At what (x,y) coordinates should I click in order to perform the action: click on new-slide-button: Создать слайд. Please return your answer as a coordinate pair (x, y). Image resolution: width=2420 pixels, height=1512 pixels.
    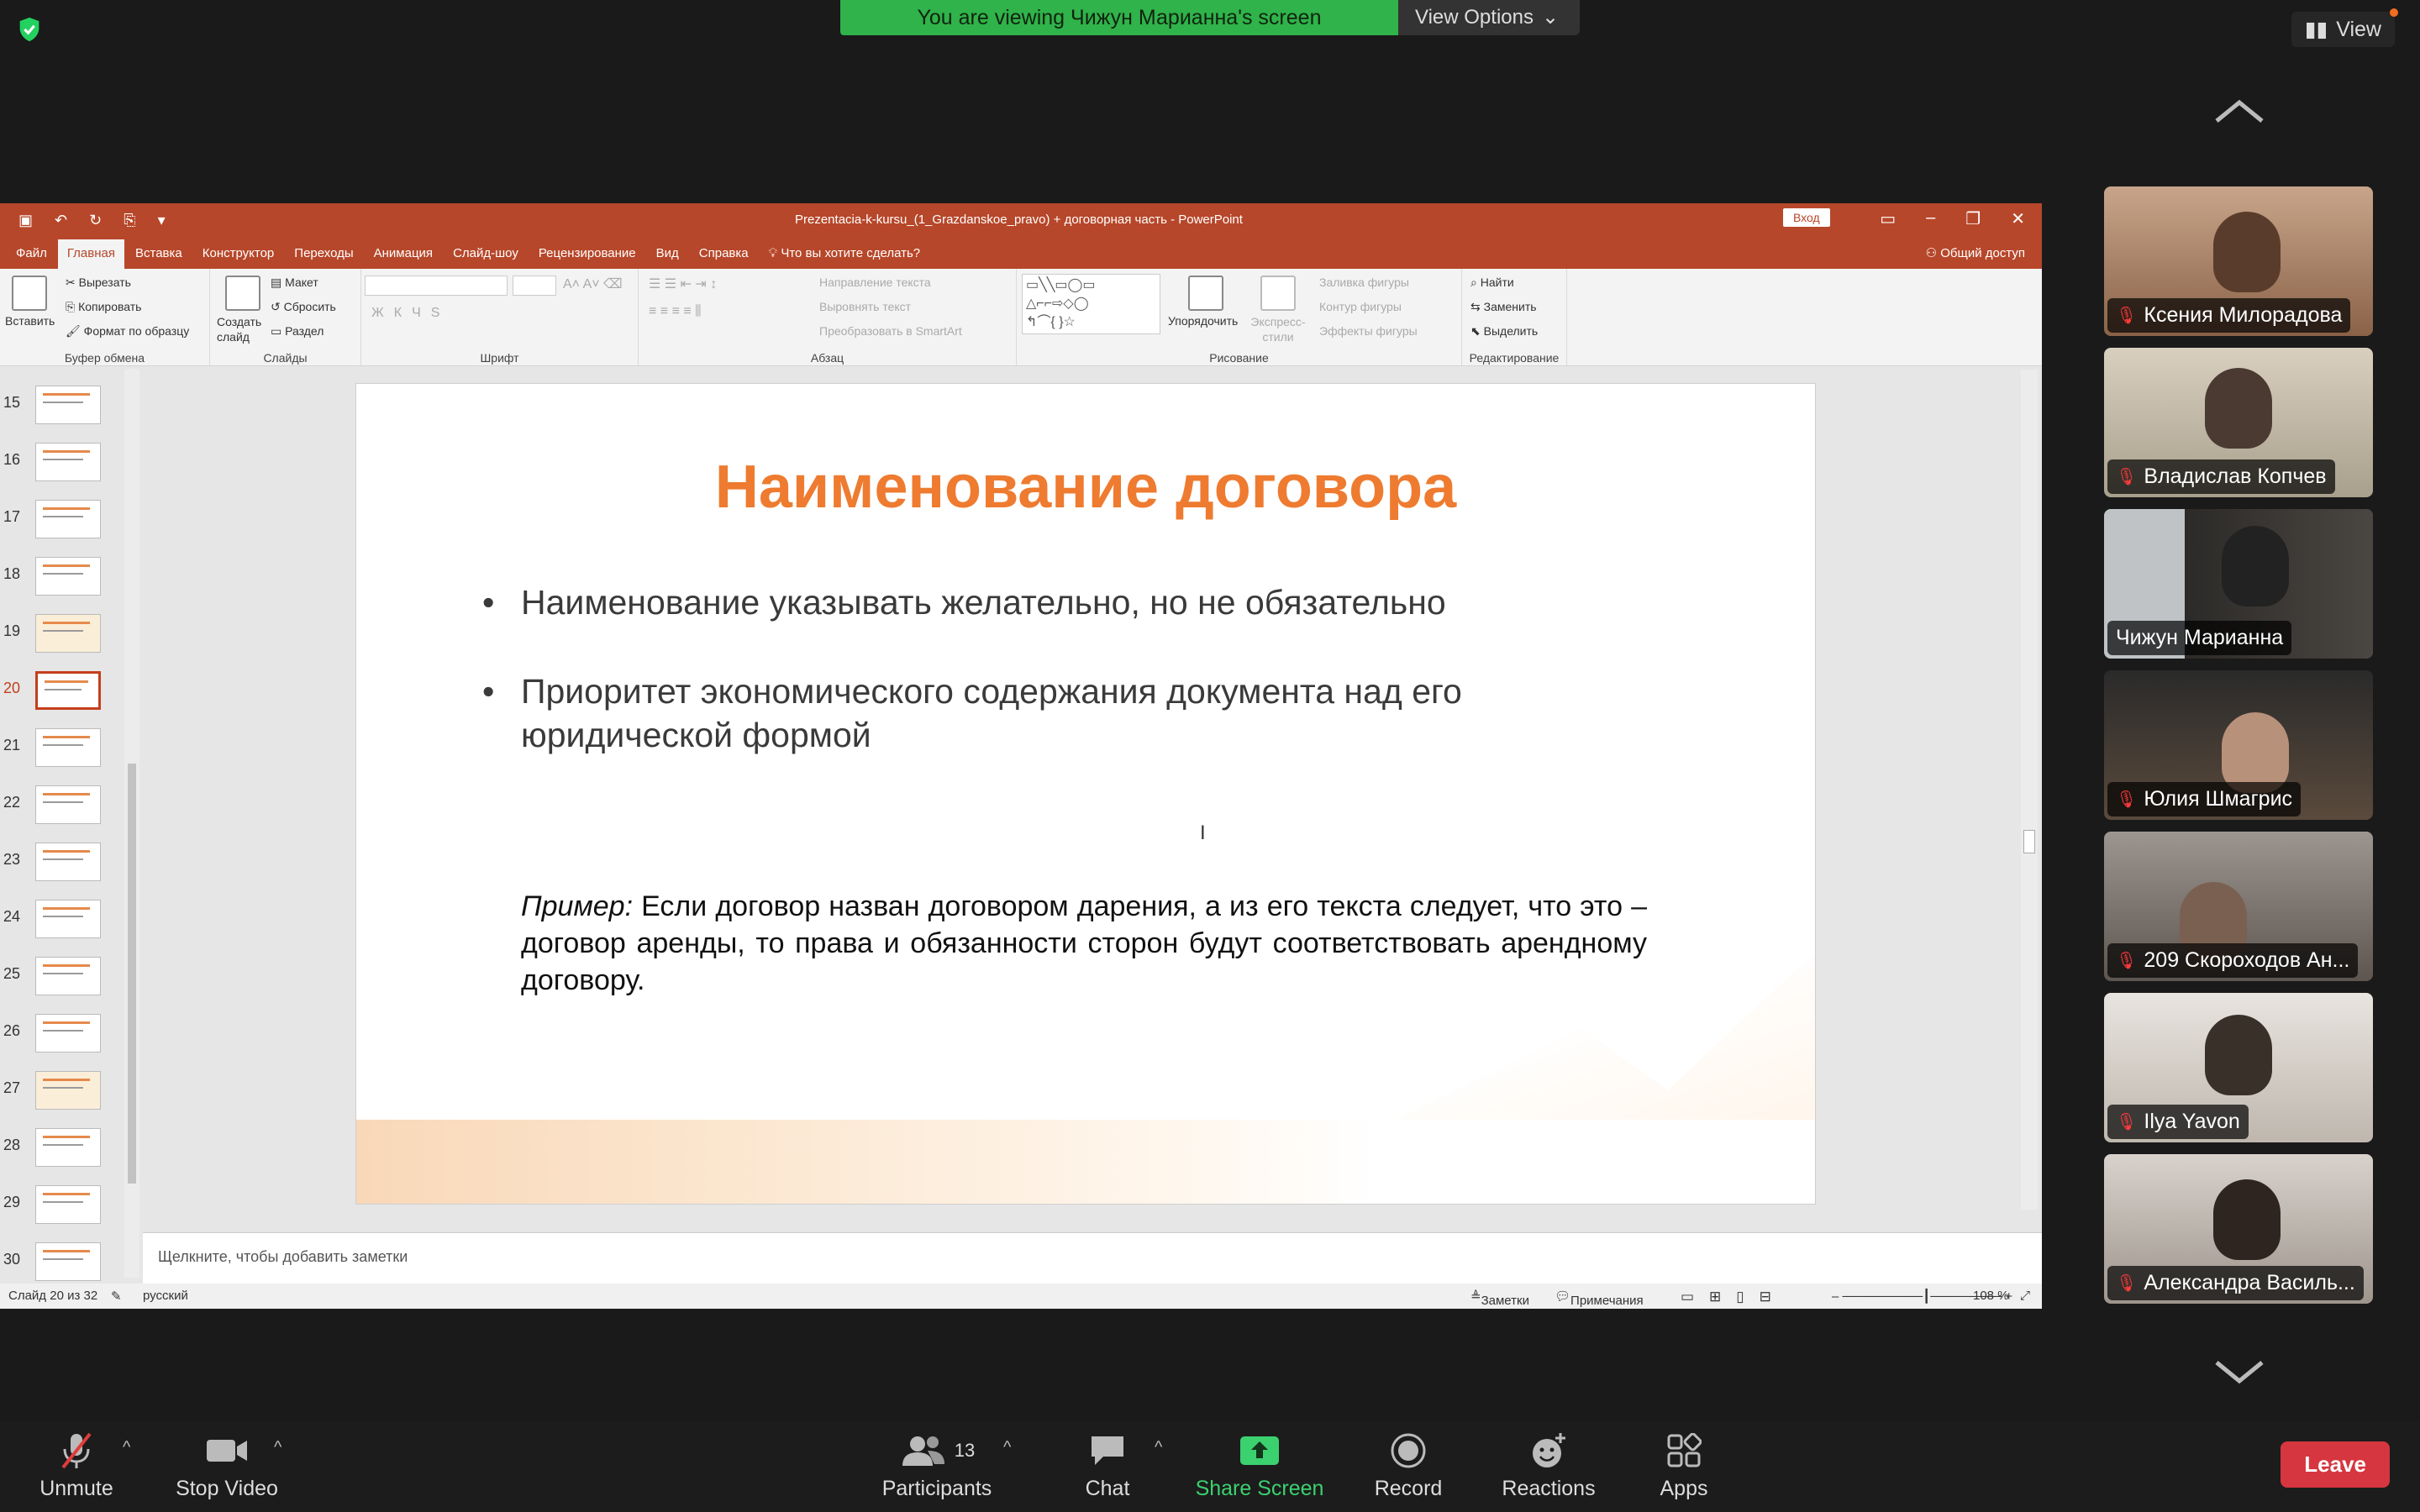
    Looking at the image, I should click on (247, 329).